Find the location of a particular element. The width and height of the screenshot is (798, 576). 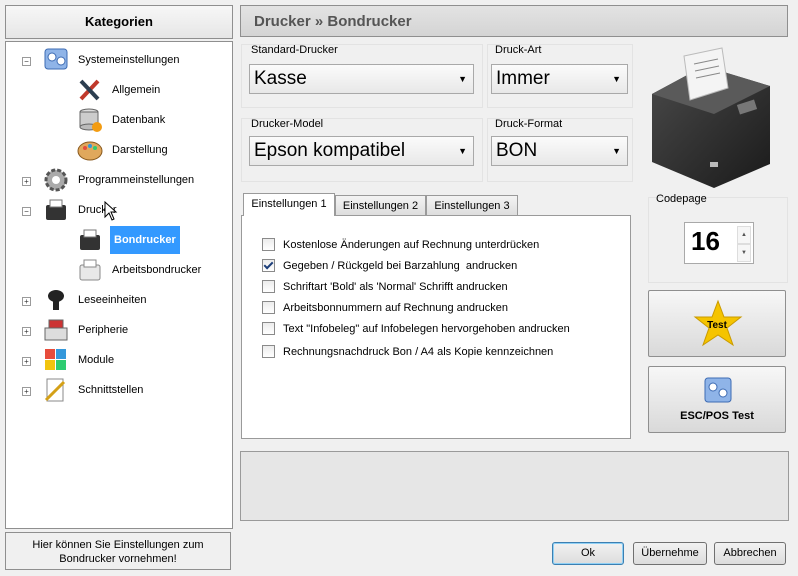

tab-einstellungen-1: Einstellungen 1 is located at coordinates (289, 204).